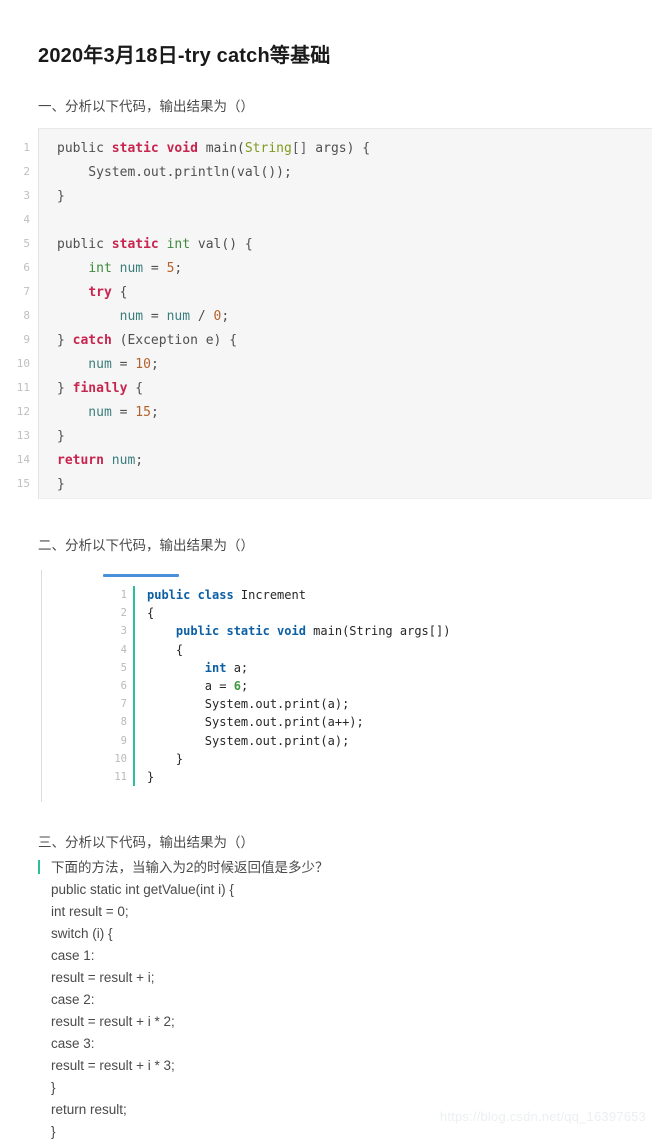 Image resolution: width=652 pixels, height=1143 pixels. I want to click on text-line: public static int getValue(int i) {, so click(142, 889).